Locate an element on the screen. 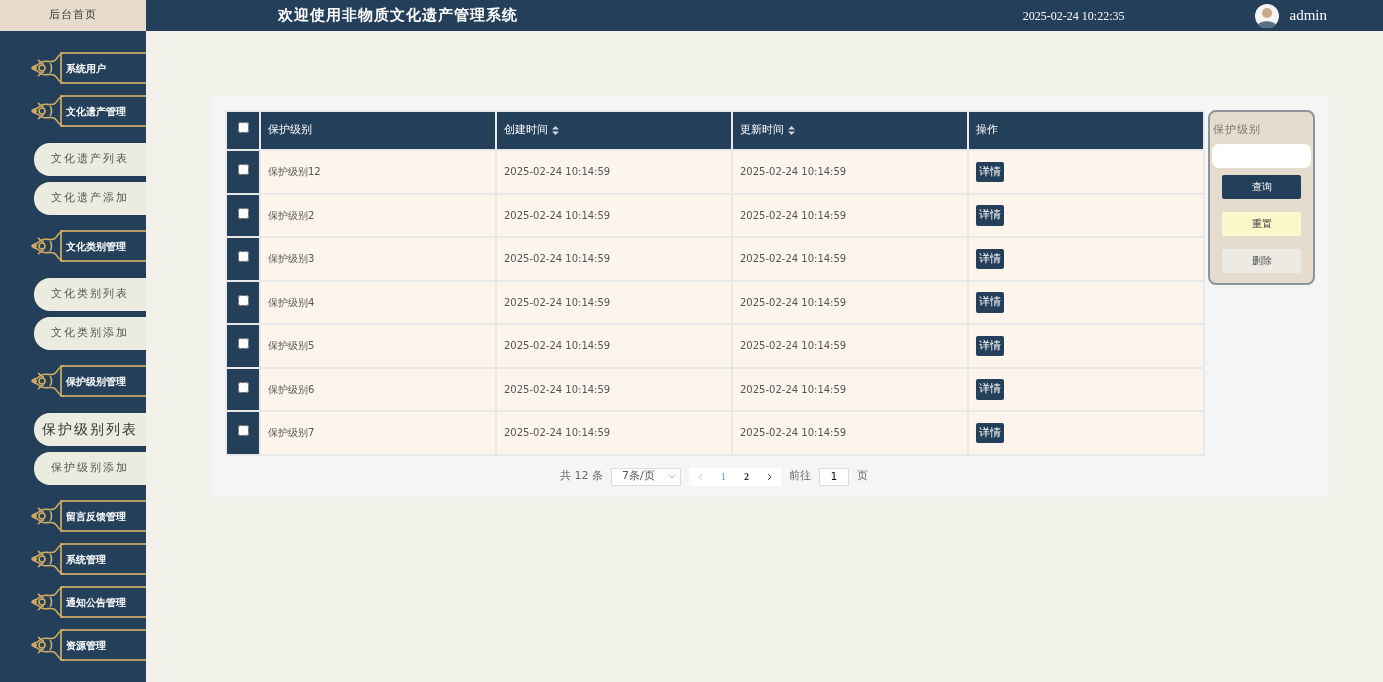  submenu-item: 文化类别列表 is located at coordinates (90, 294).